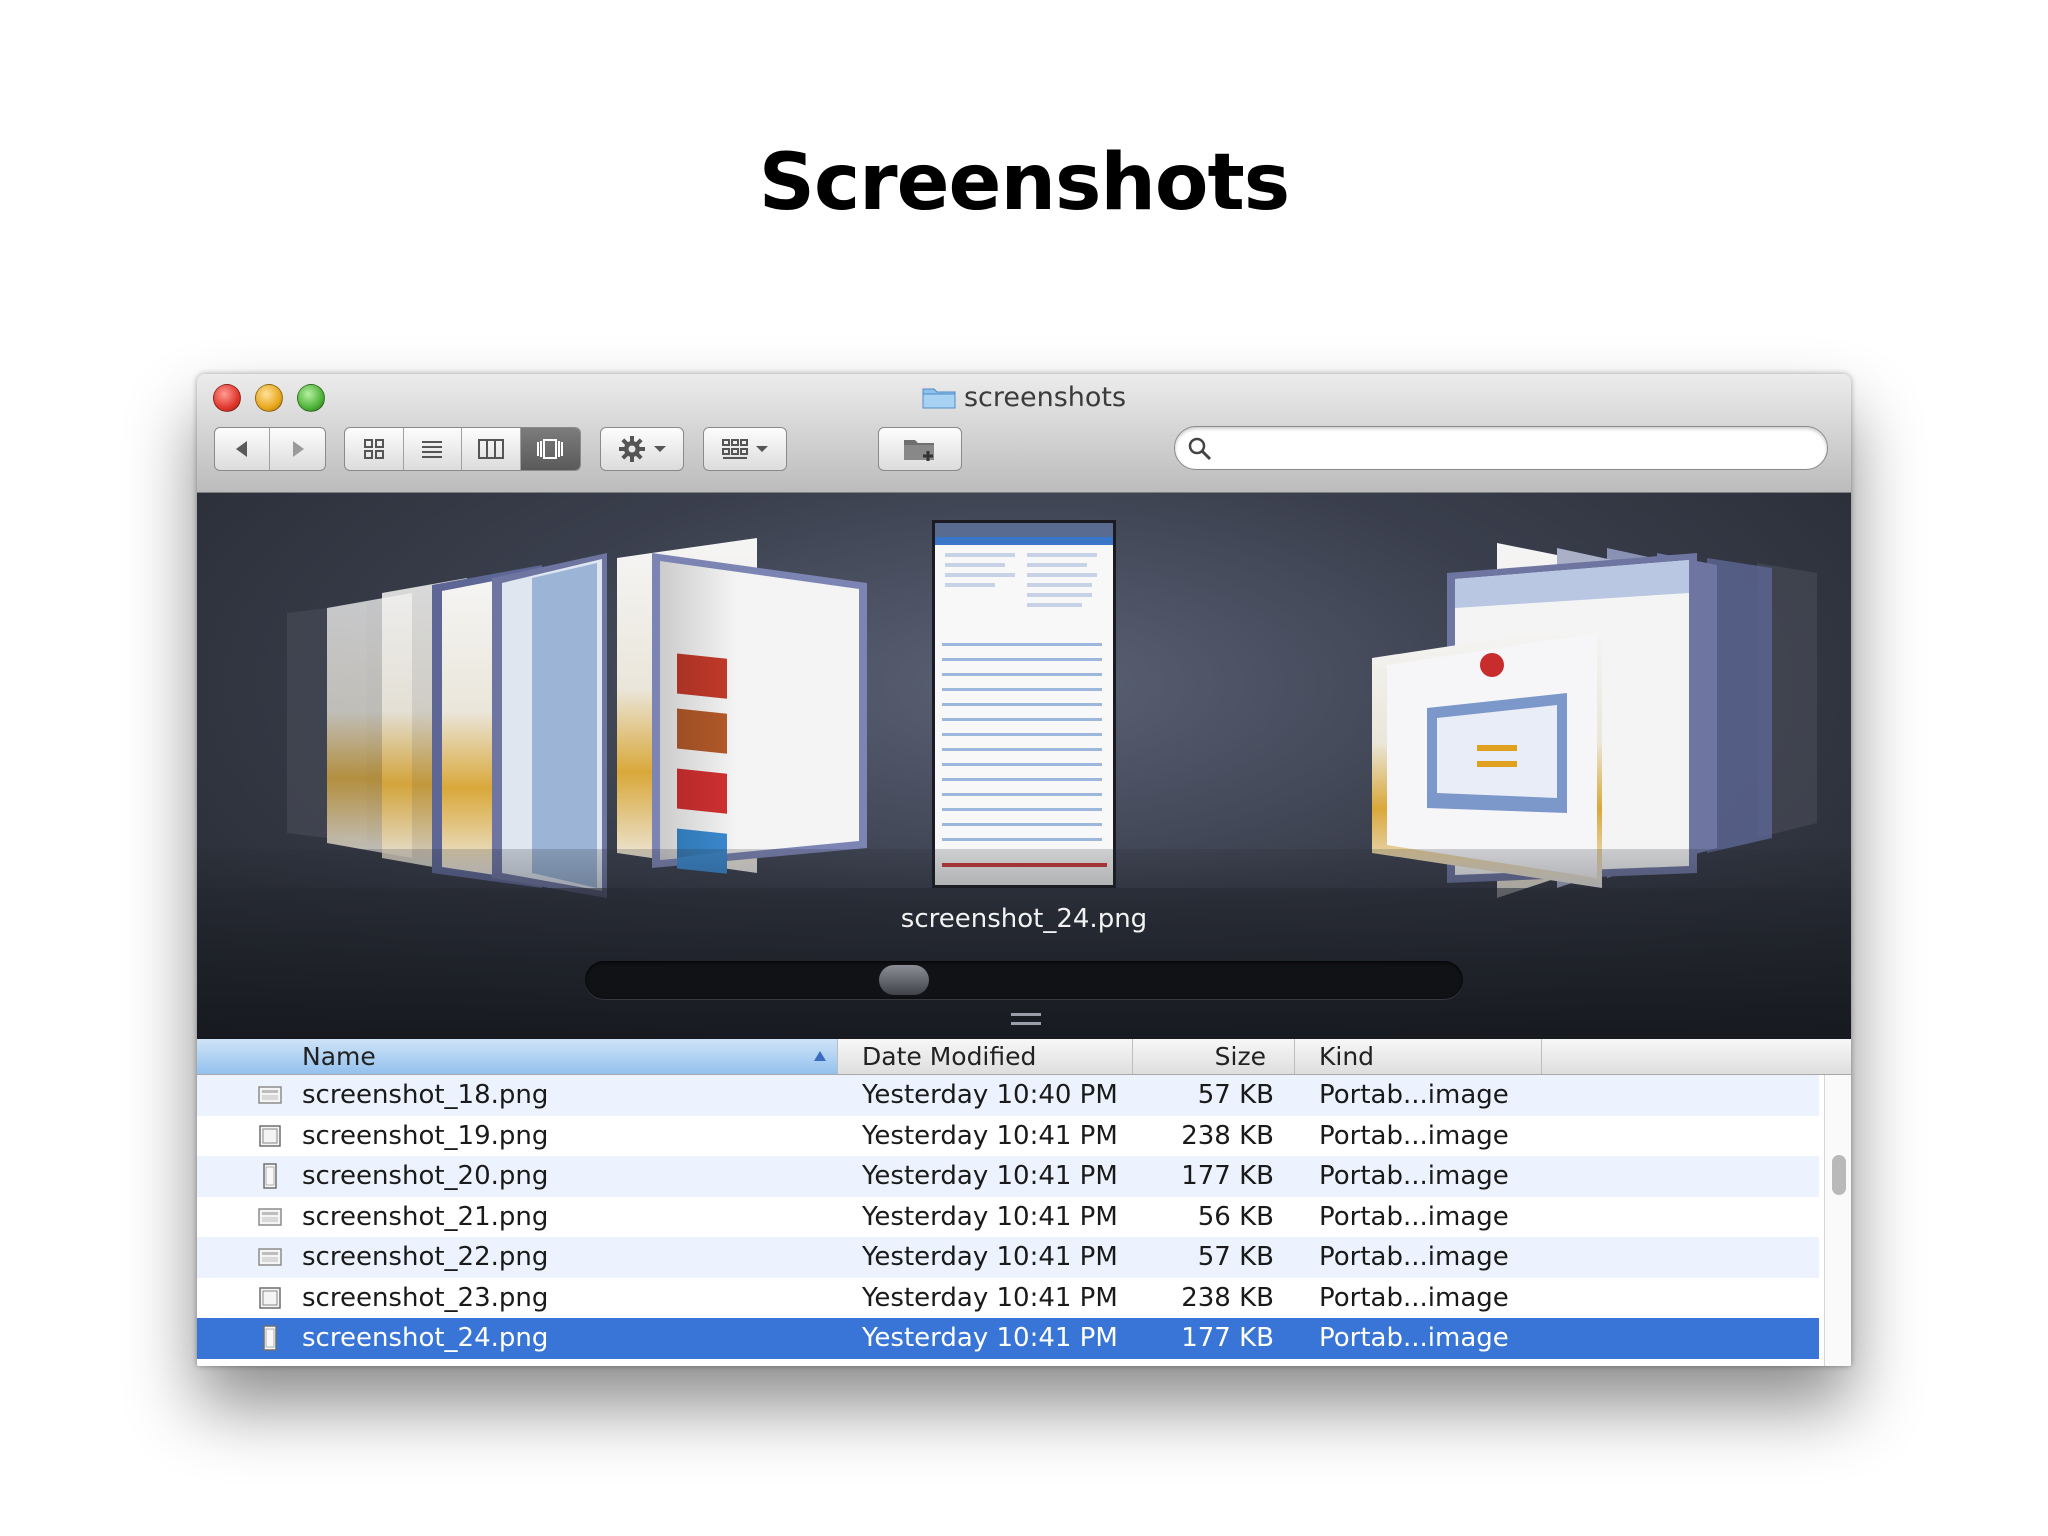  I want to click on left-thumbnail-stack, so click(577, 718).